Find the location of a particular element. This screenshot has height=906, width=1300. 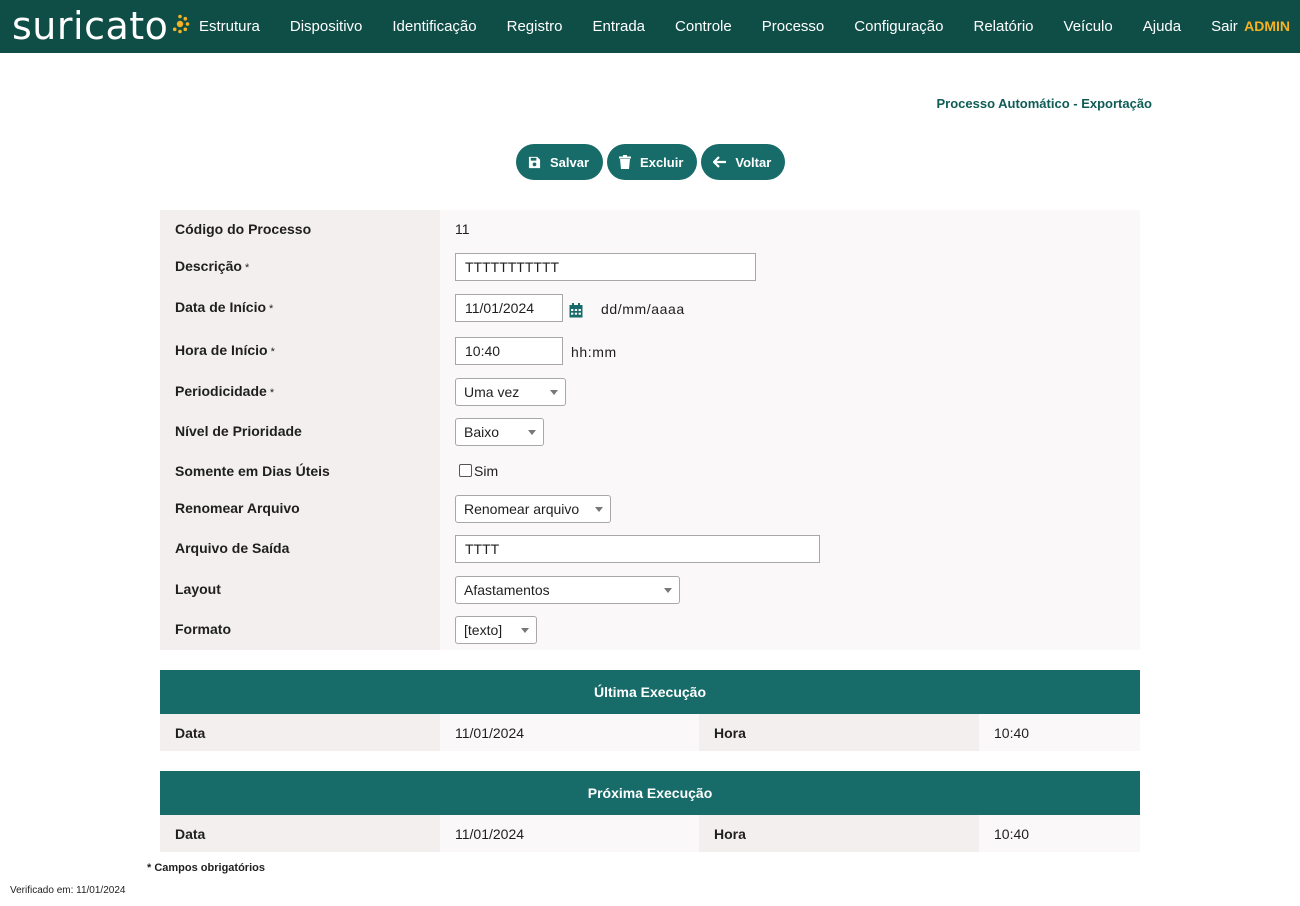

renomear-label: Renomear Arquivo is located at coordinates (237, 508).